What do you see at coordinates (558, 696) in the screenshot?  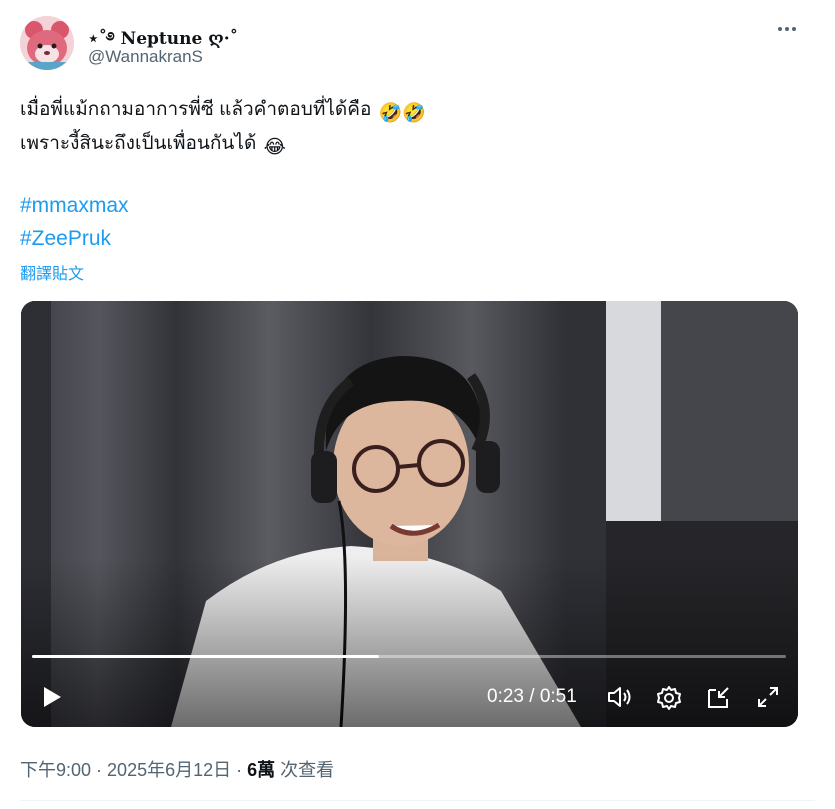 I see `duration: 0:51` at bounding box center [558, 696].